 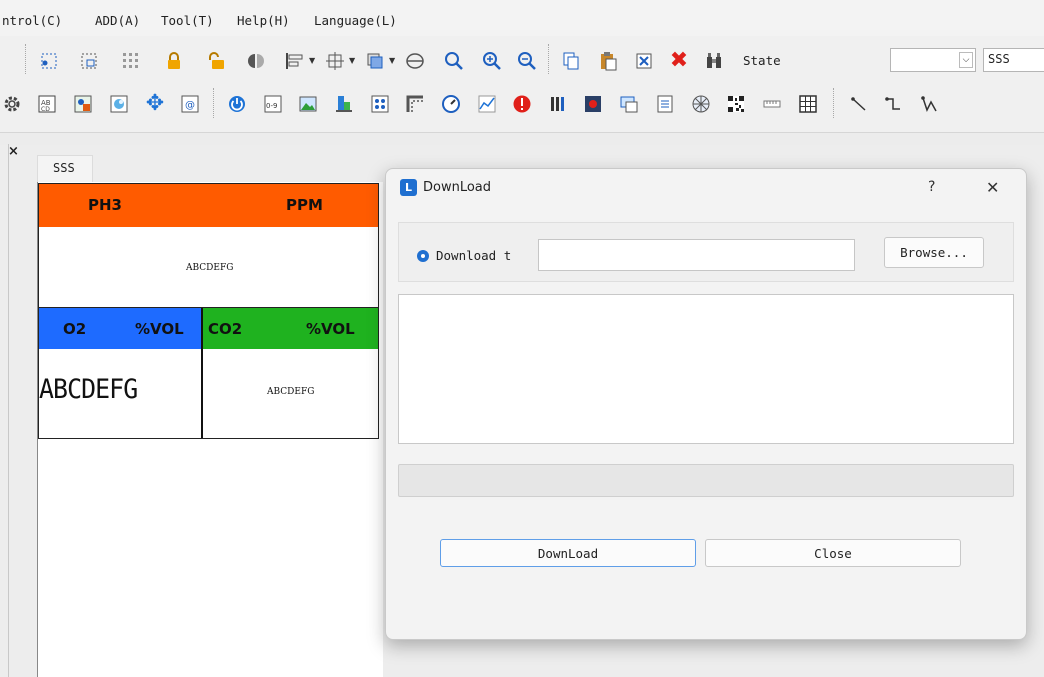 I want to click on image-icon, so click(x=308, y=104).